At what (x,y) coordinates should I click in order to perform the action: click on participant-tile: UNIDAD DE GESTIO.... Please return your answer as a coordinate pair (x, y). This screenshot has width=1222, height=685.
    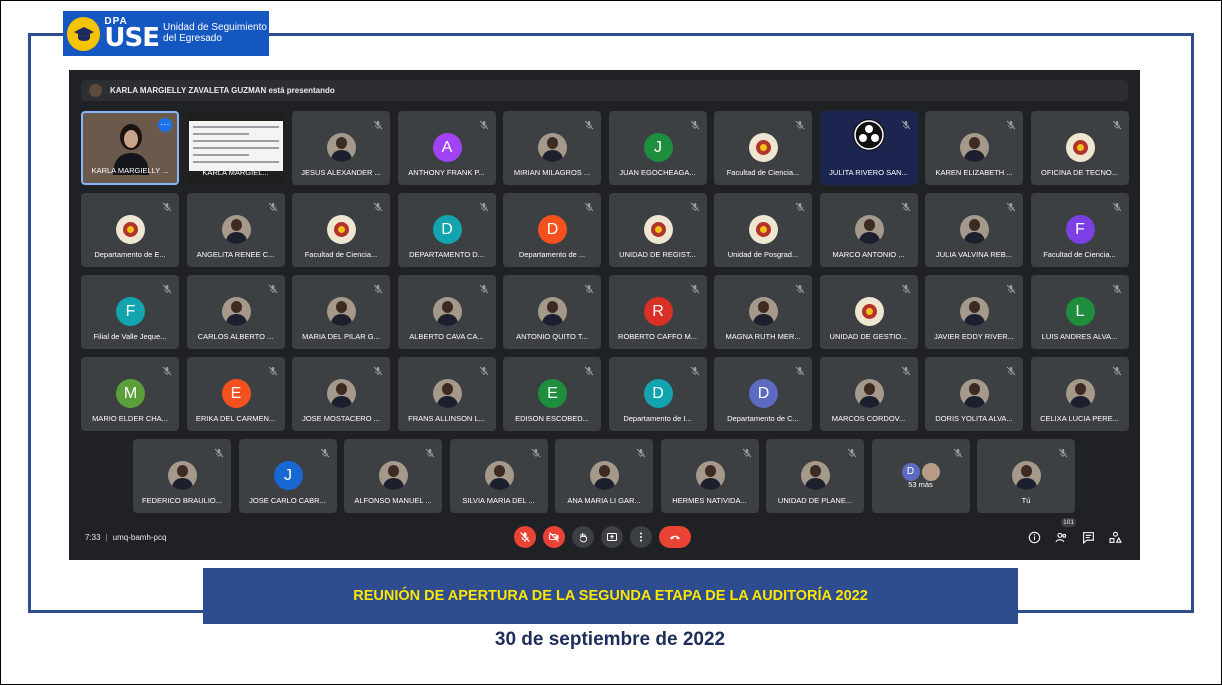
    Looking at the image, I should click on (868, 312).